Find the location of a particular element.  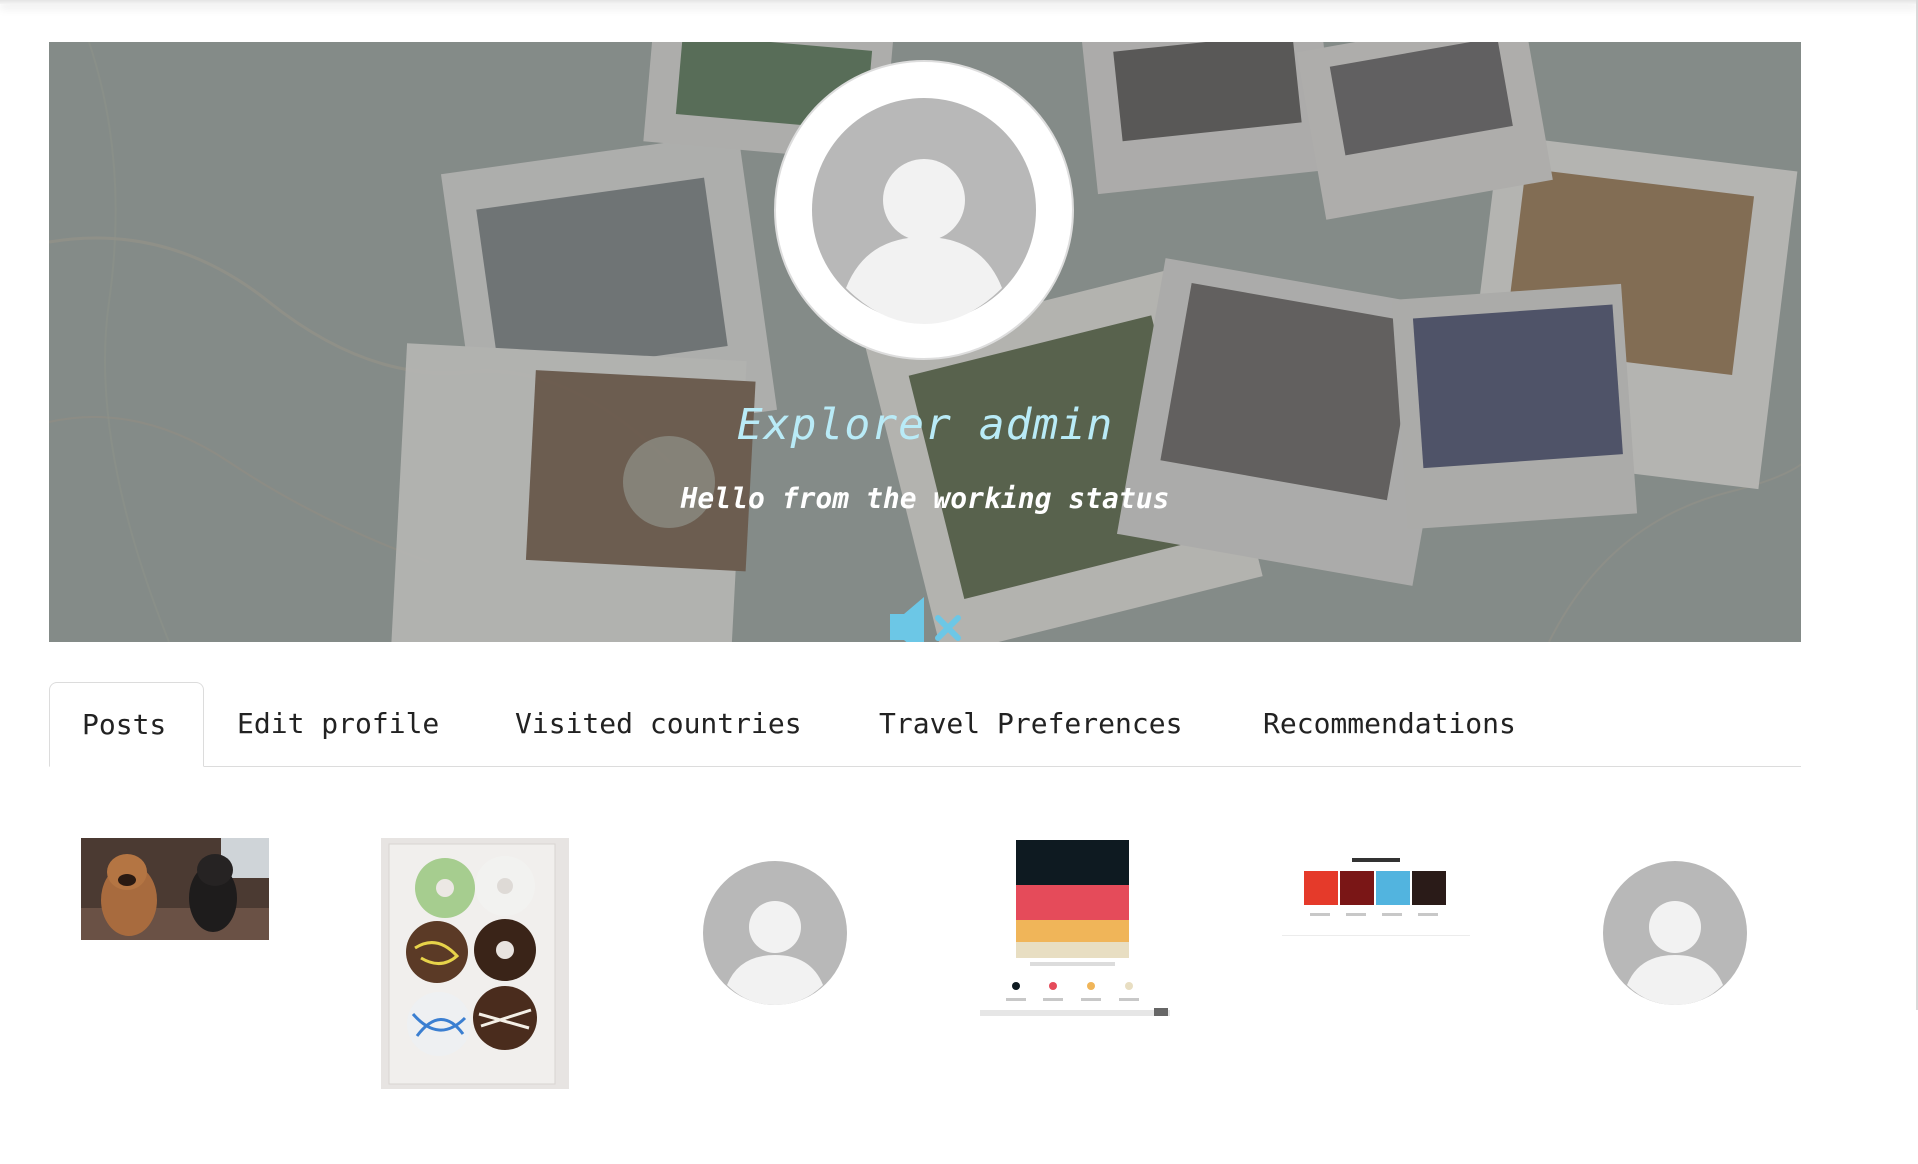

tab-posts: Posts is located at coordinates (126, 724).